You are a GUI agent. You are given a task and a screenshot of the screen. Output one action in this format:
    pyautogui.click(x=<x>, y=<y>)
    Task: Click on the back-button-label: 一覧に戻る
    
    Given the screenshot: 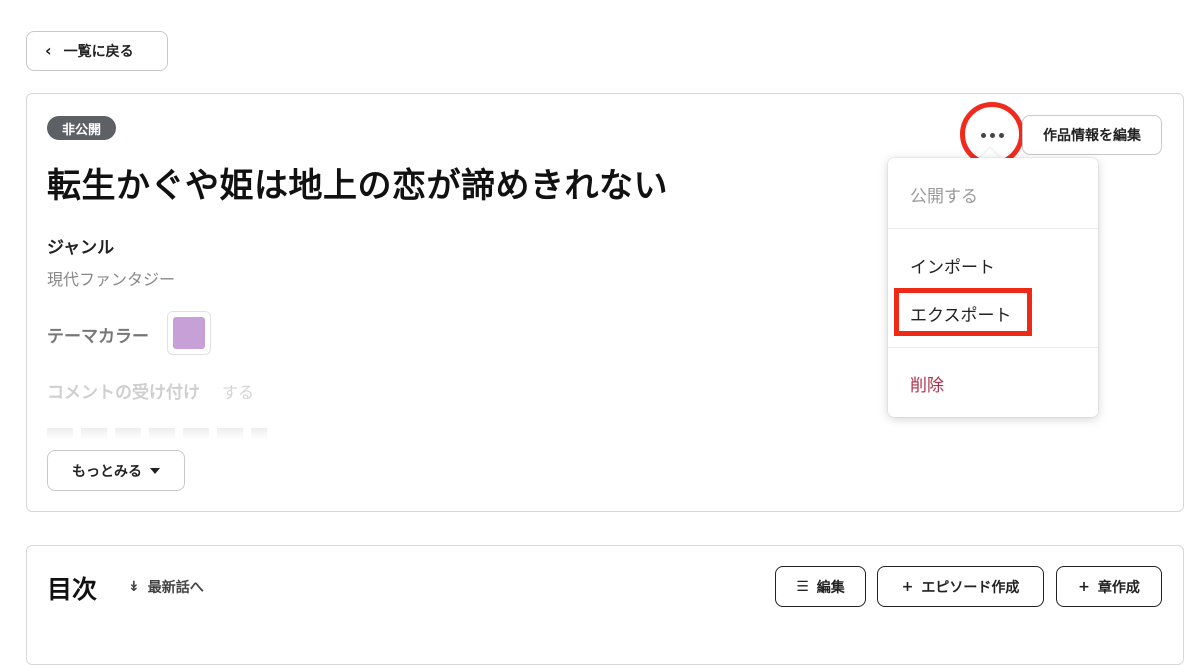 What is the action you would take?
    pyautogui.click(x=98, y=52)
    